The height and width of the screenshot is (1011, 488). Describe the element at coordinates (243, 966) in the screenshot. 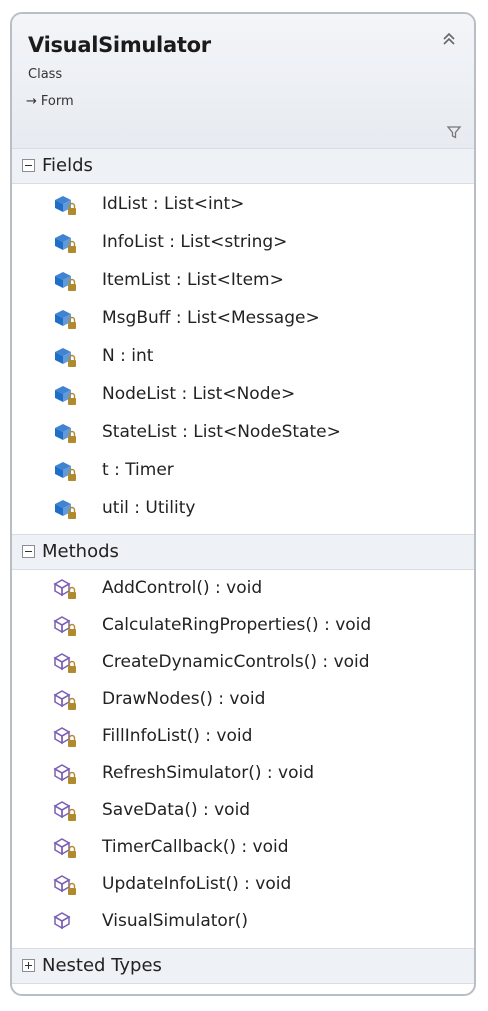

I see `nested-types-section-header: Nested Types` at that location.